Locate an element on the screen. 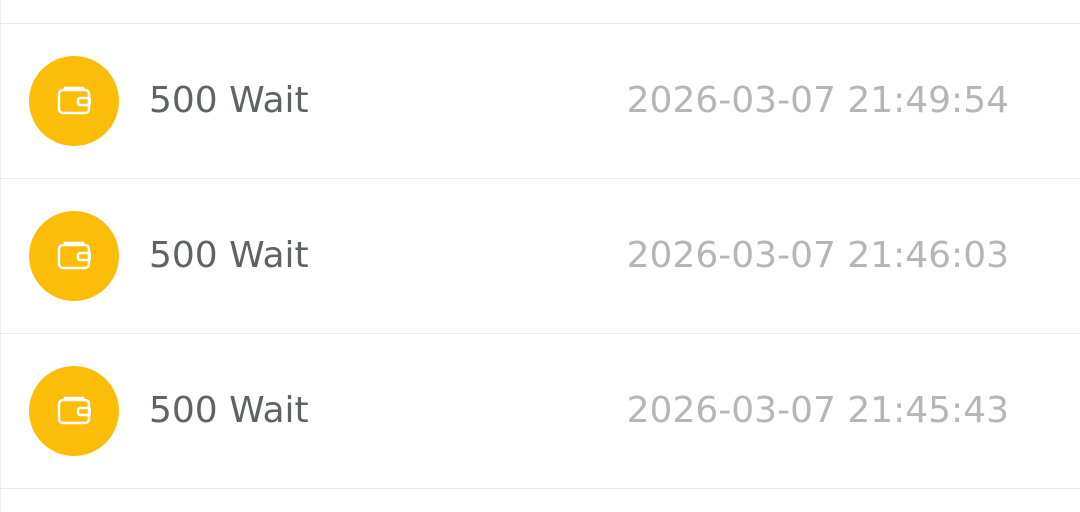  item-timestamp: 2026-03-07 21:49:54 is located at coordinates (817, 100).